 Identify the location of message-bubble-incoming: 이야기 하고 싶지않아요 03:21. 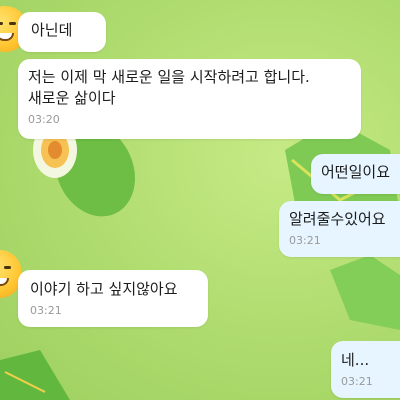
(113, 298).